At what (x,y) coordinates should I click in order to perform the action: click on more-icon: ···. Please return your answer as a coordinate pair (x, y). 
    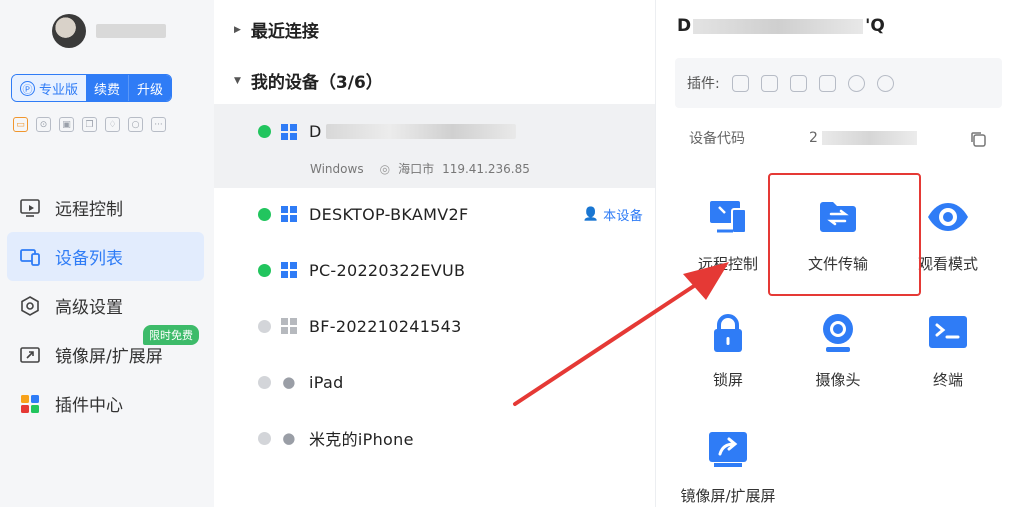
    Looking at the image, I should click on (158, 124).